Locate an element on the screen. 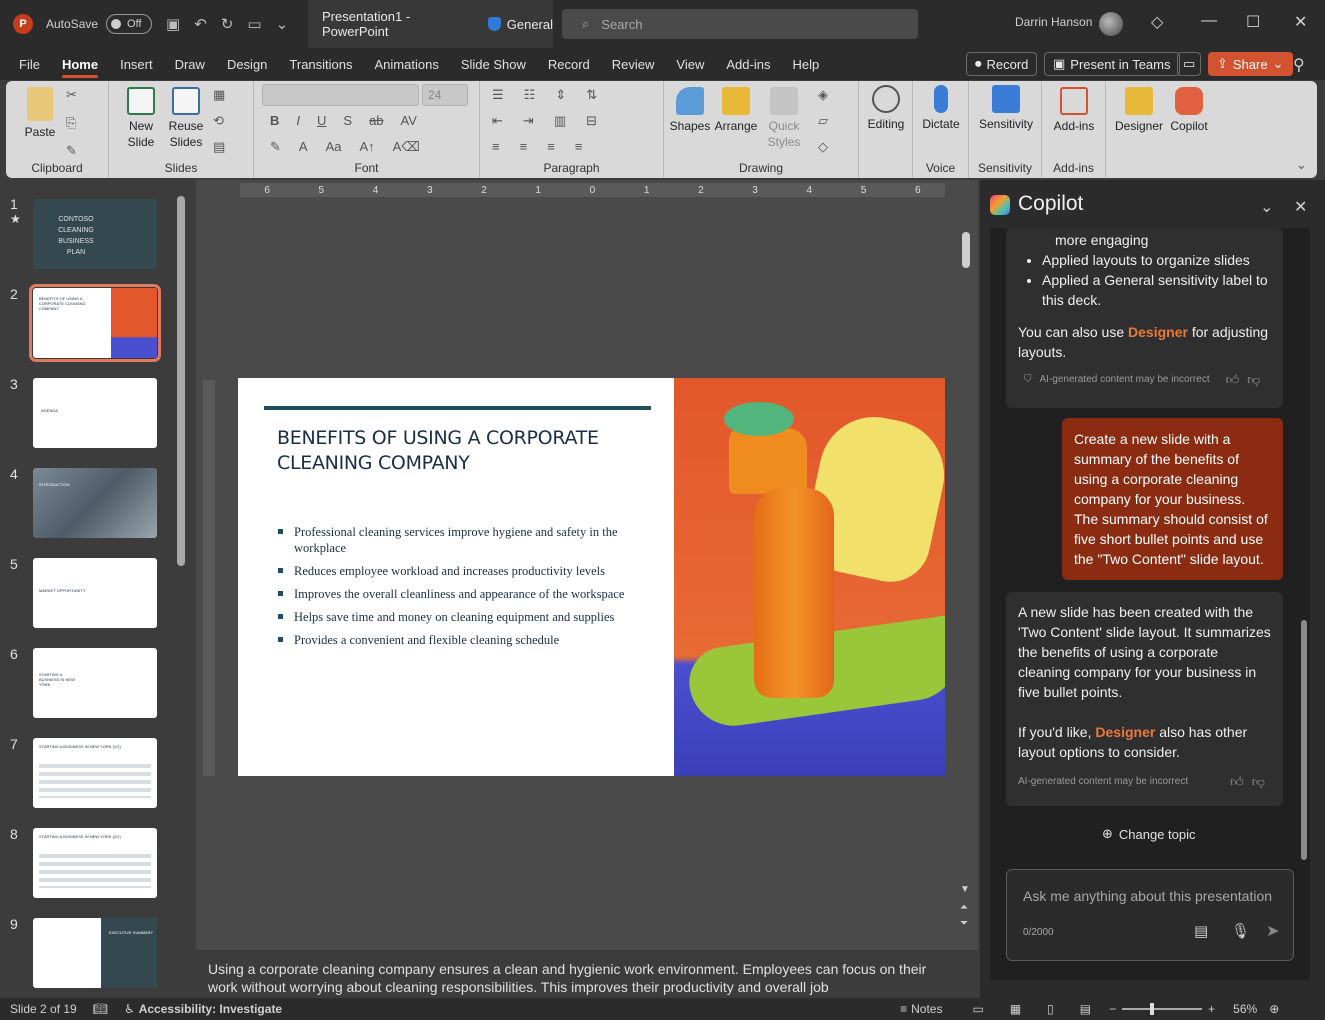  previous-slide-icon: ⏶ is located at coordinates (964, 907).